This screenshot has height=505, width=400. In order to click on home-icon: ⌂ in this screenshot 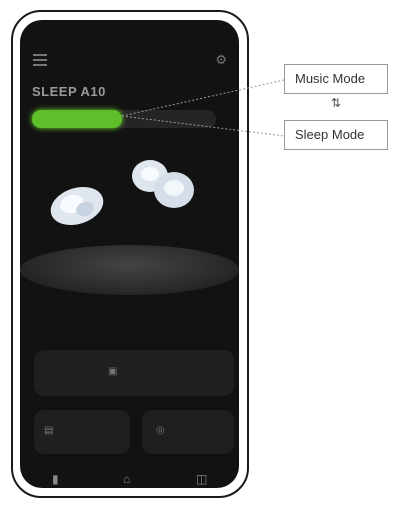, I will do `click(126, 479)`.